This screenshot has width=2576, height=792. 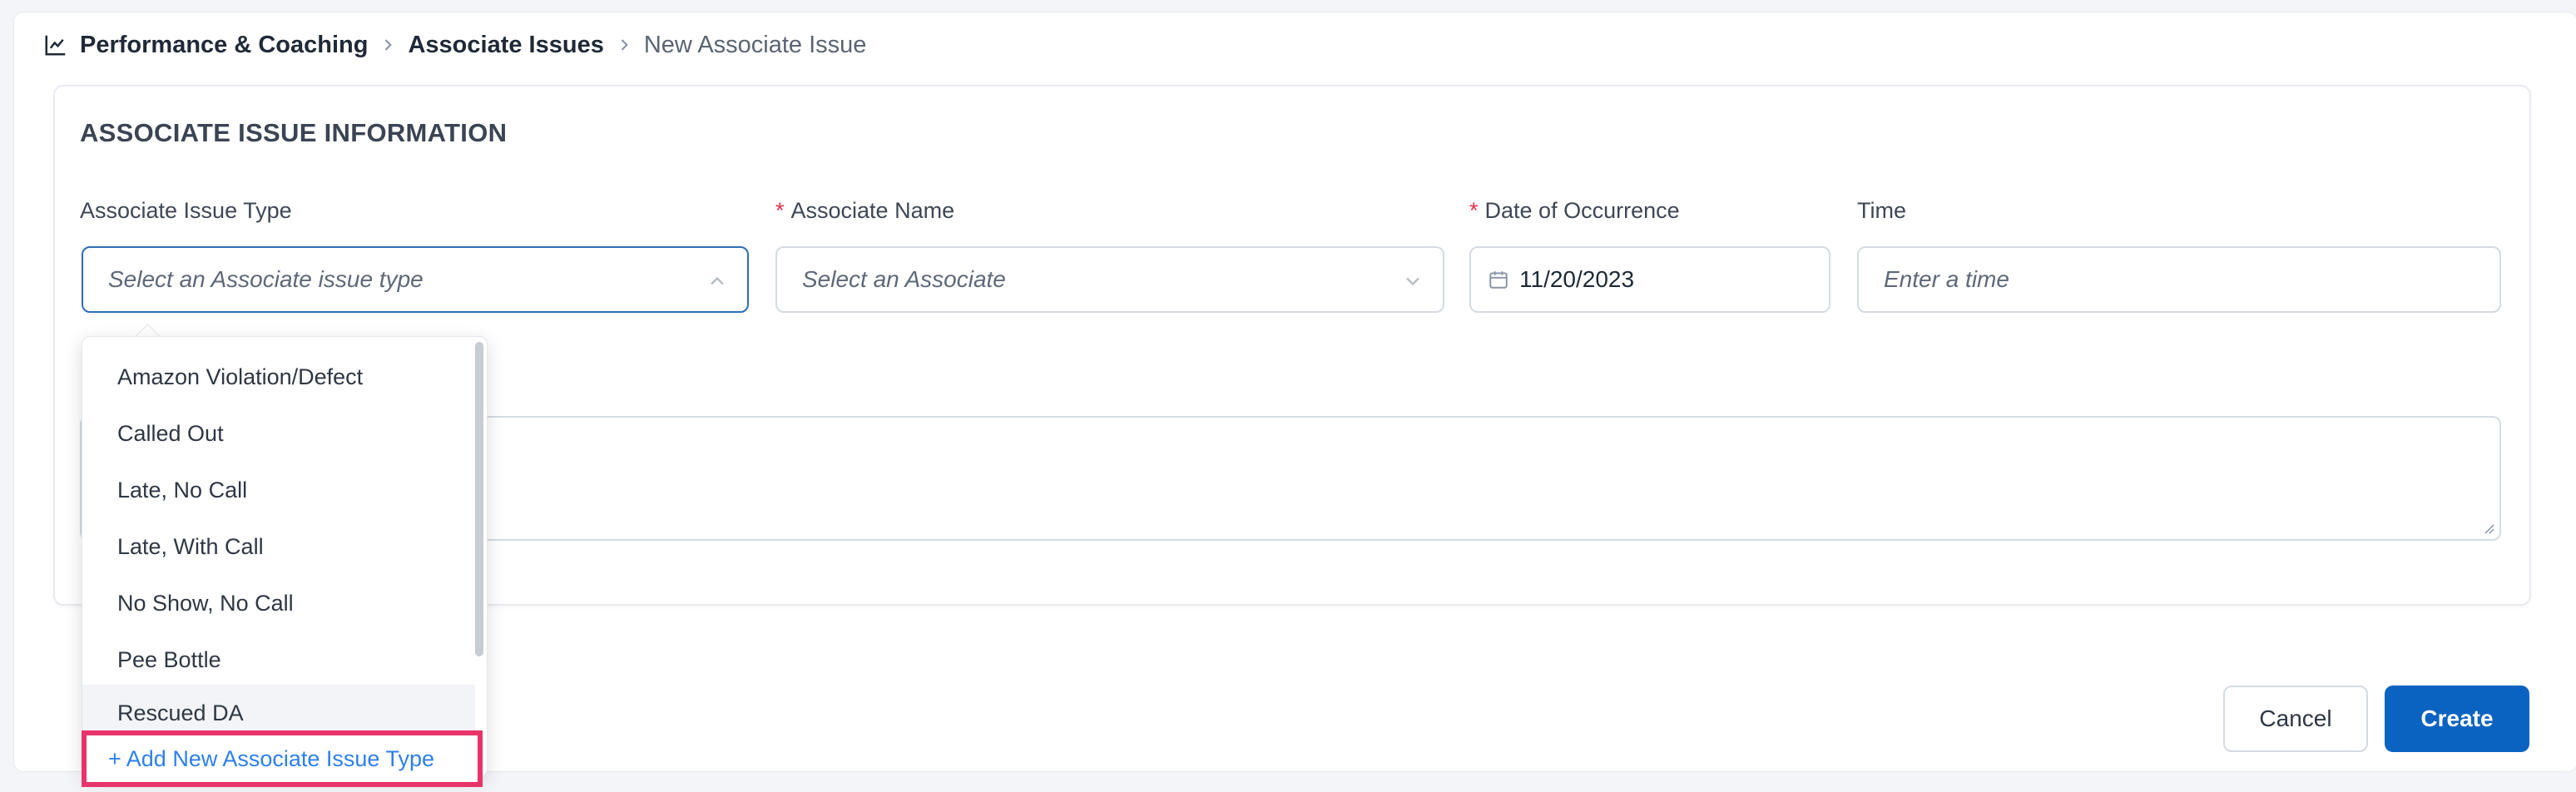 I want to click on breadcrumb-current: New Associate Issue, so click(x=755, y=44).